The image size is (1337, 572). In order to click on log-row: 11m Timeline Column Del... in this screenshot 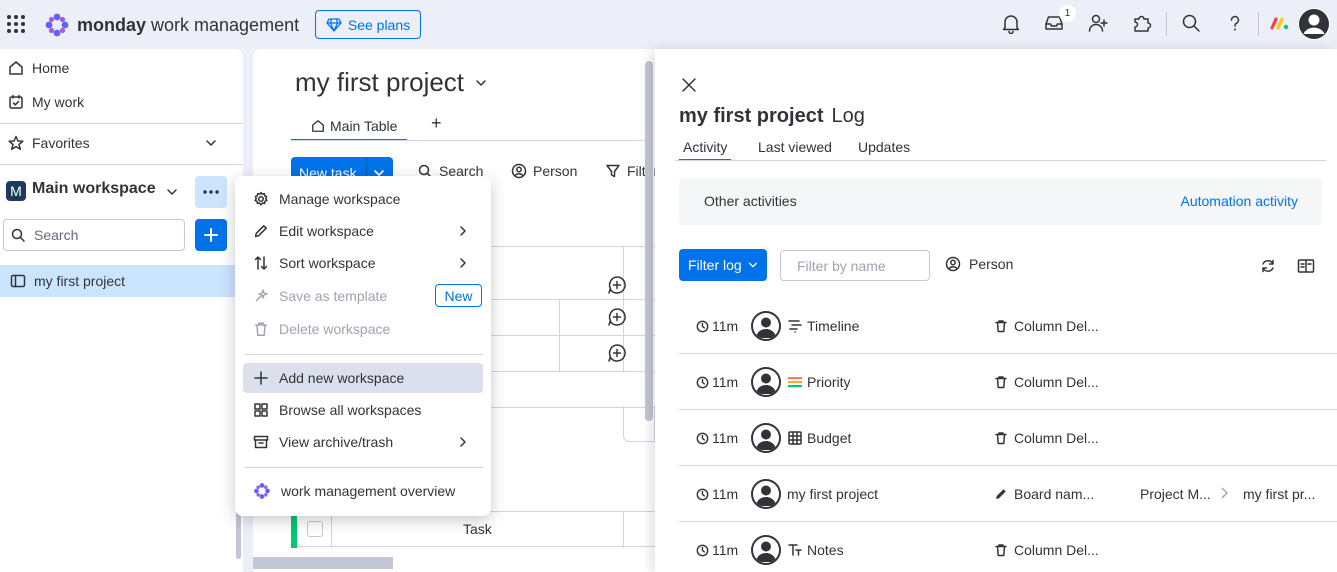, I will do `click(1008, 326)`.